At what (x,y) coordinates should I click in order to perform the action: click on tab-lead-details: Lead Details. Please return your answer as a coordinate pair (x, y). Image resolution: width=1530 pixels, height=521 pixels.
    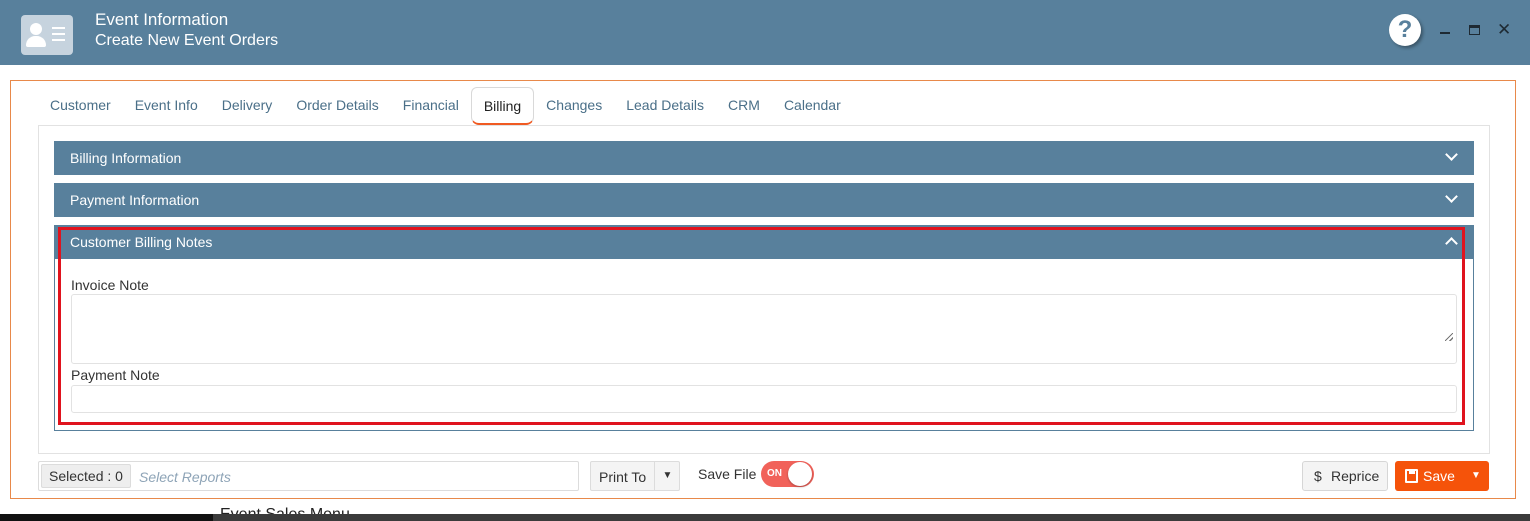
    Looking at the image, I should click on (665, 106).